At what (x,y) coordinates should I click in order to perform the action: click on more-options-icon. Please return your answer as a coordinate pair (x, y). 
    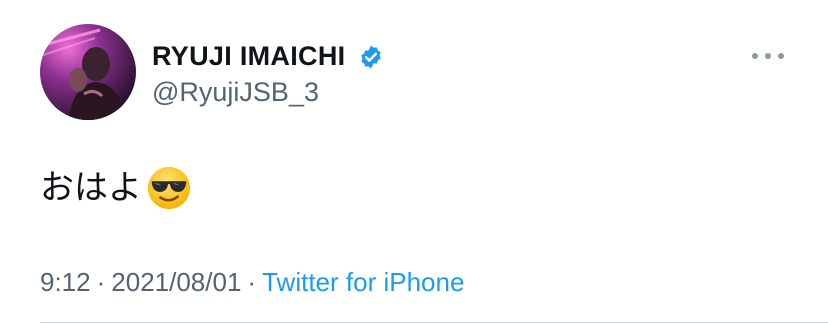
    Looking at the image, I should click on (768, 56).